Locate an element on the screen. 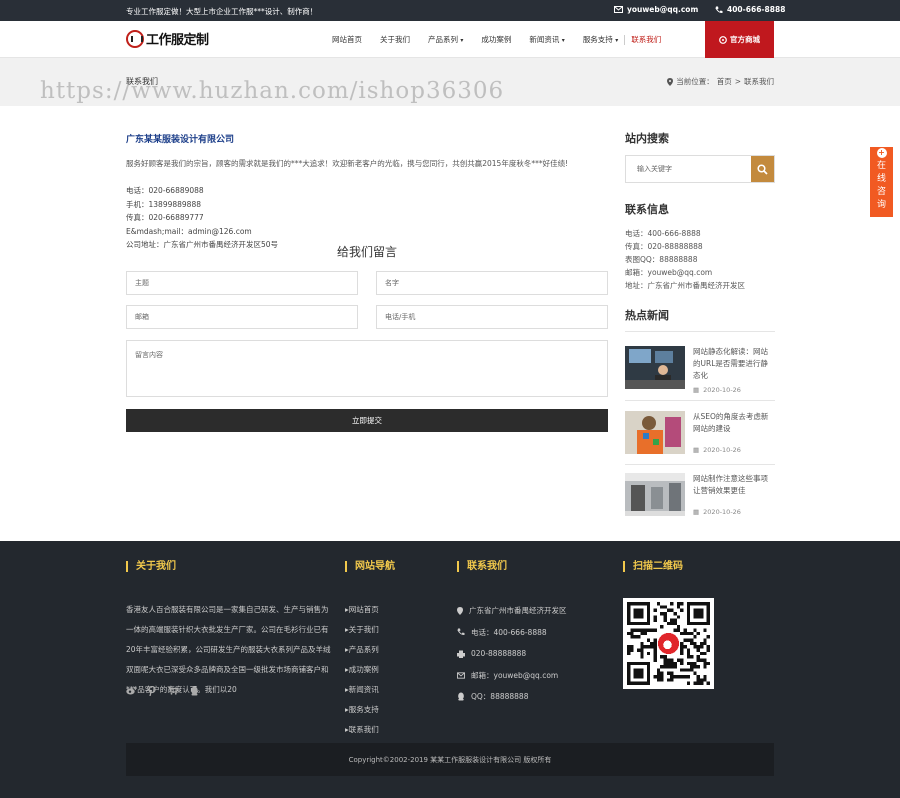 The width and height of the screenshot is (900, 798). footer-qr-title: 扫描二维码 is located at coordinates (653, 566).